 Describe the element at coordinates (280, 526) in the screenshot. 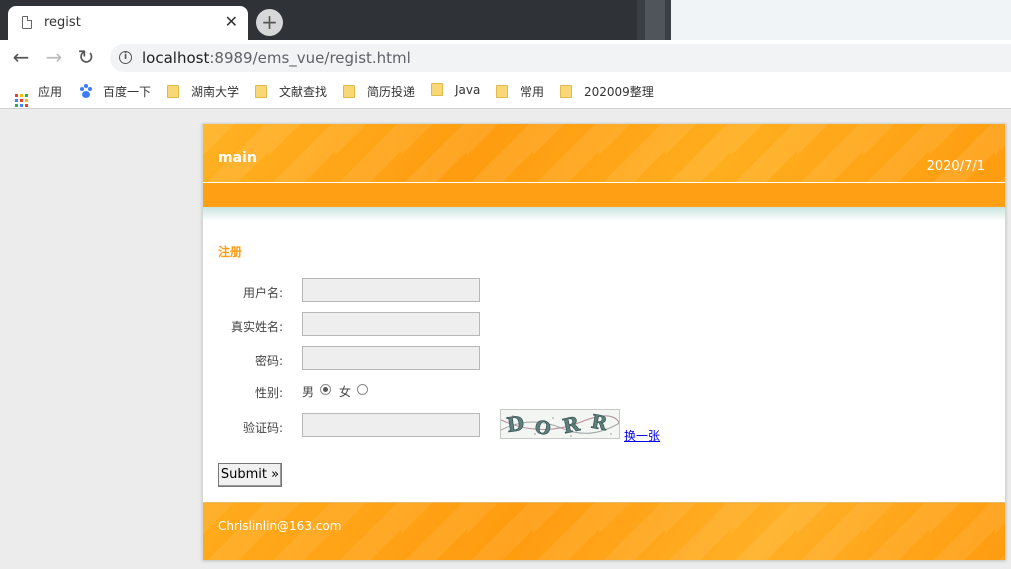

I see `footer-email: Chrislinlin@163.com` at that location.